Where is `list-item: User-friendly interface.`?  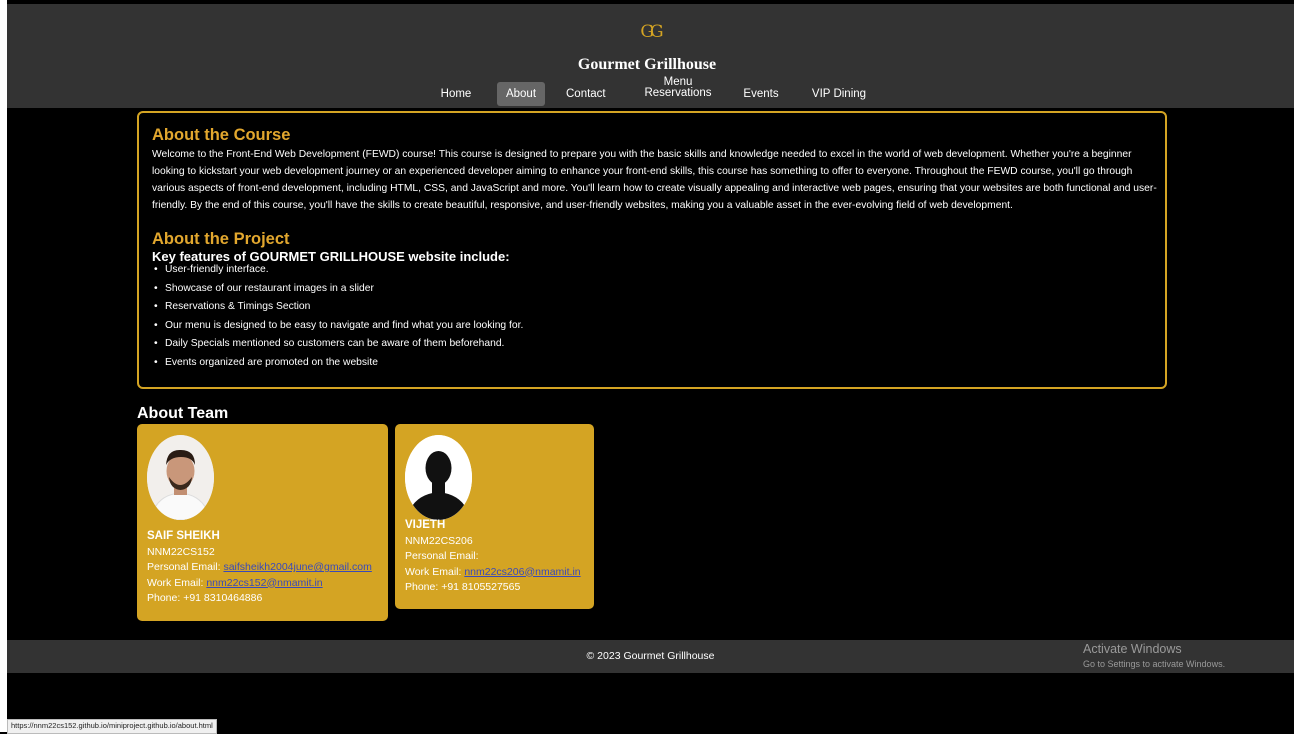
list-item: User-friendly interface. is located at coordinates (337, 272).